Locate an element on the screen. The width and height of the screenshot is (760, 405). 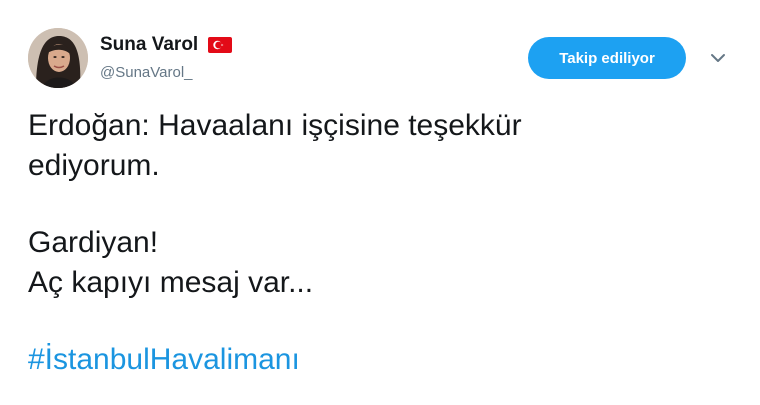
tweet-text-line: Gardiyan! is located at coordinates (93, 242).